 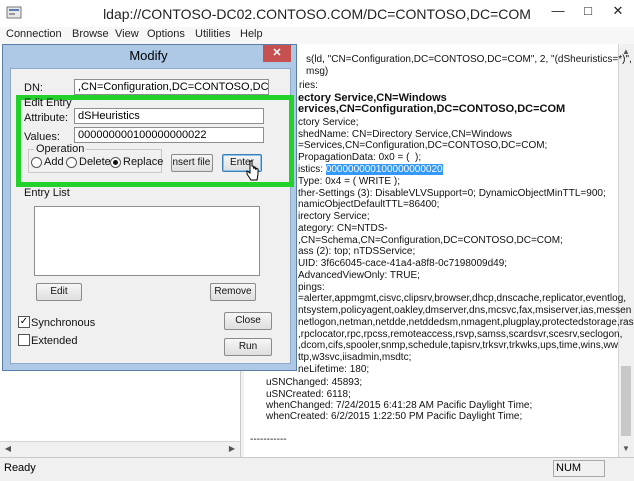 What do you see at coordinates (317, 71) in the screenshot?
I see `output-line: msg)` at bounding box center [317, 71].